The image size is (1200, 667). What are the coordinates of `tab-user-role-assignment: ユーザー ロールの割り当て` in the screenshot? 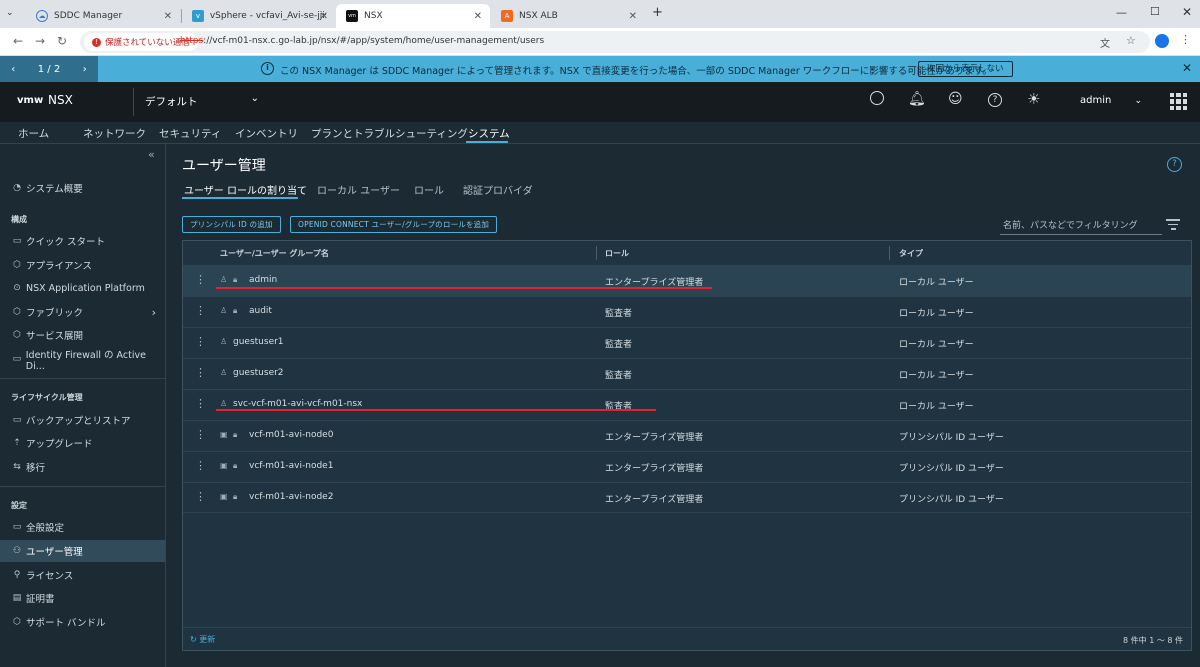 It's located at (245, 189).